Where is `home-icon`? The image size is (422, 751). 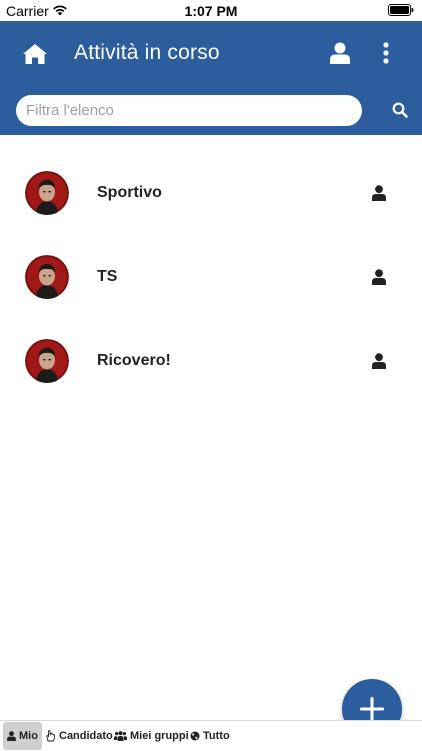
home-icon is located at coordinates (35, 54).